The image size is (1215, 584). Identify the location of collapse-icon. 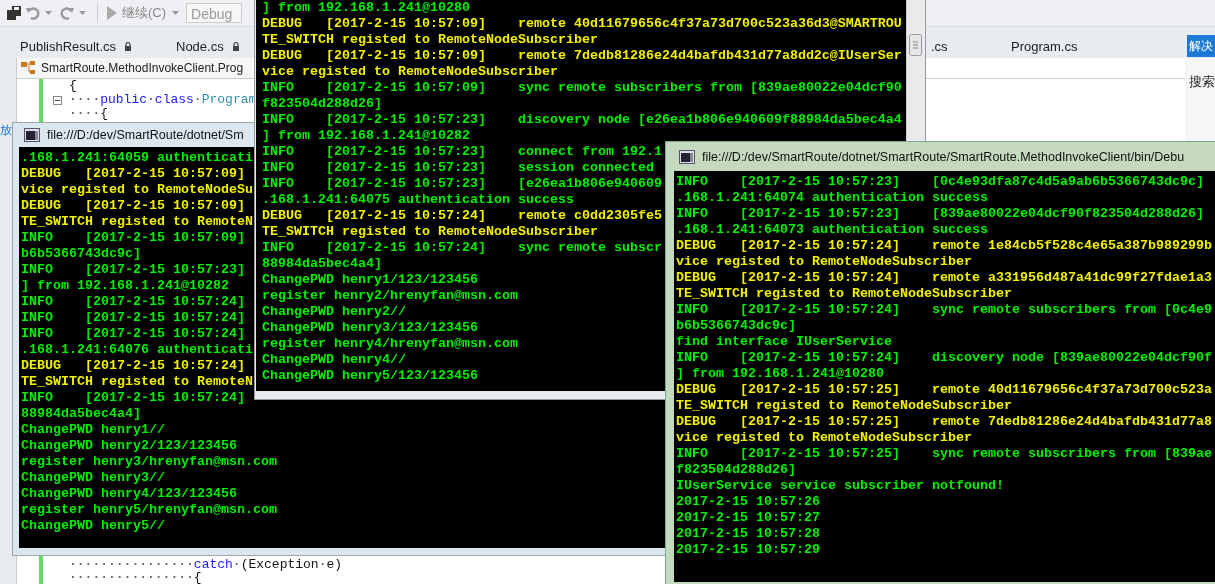
(57, 100).